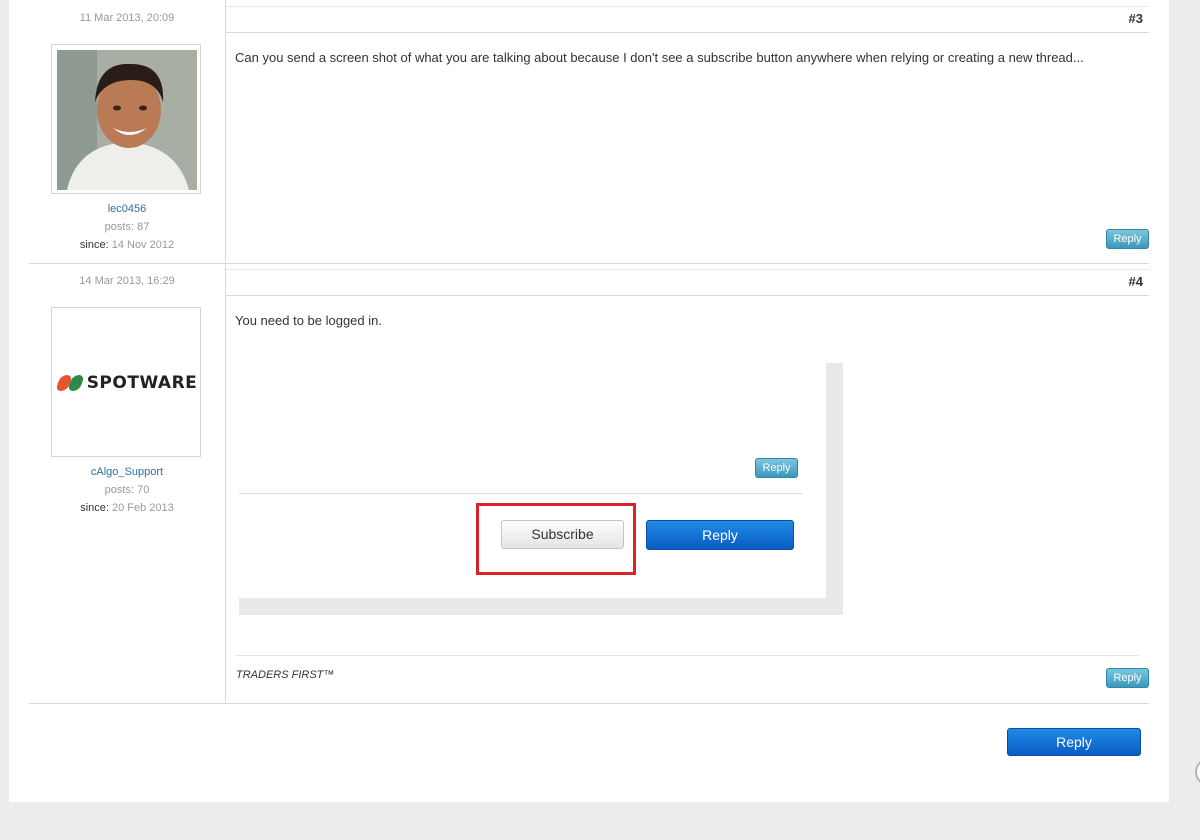 Image resolution: width=1200 pixels, height=840 pixels. I want to click on user-photo-icon, so click(127, 120).